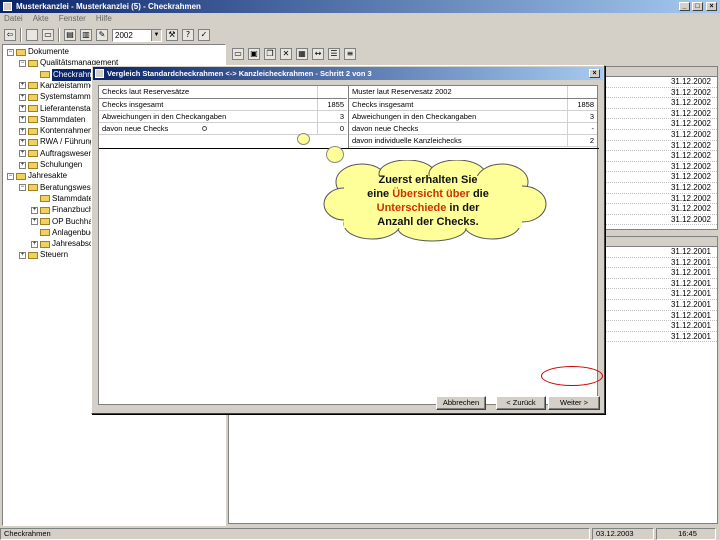 This screenshot has width=720, height=540. What do you see at coordinates (581, 116) in the screenshot?
I see `right-row-value: 3` at bounding box center [581, 116].